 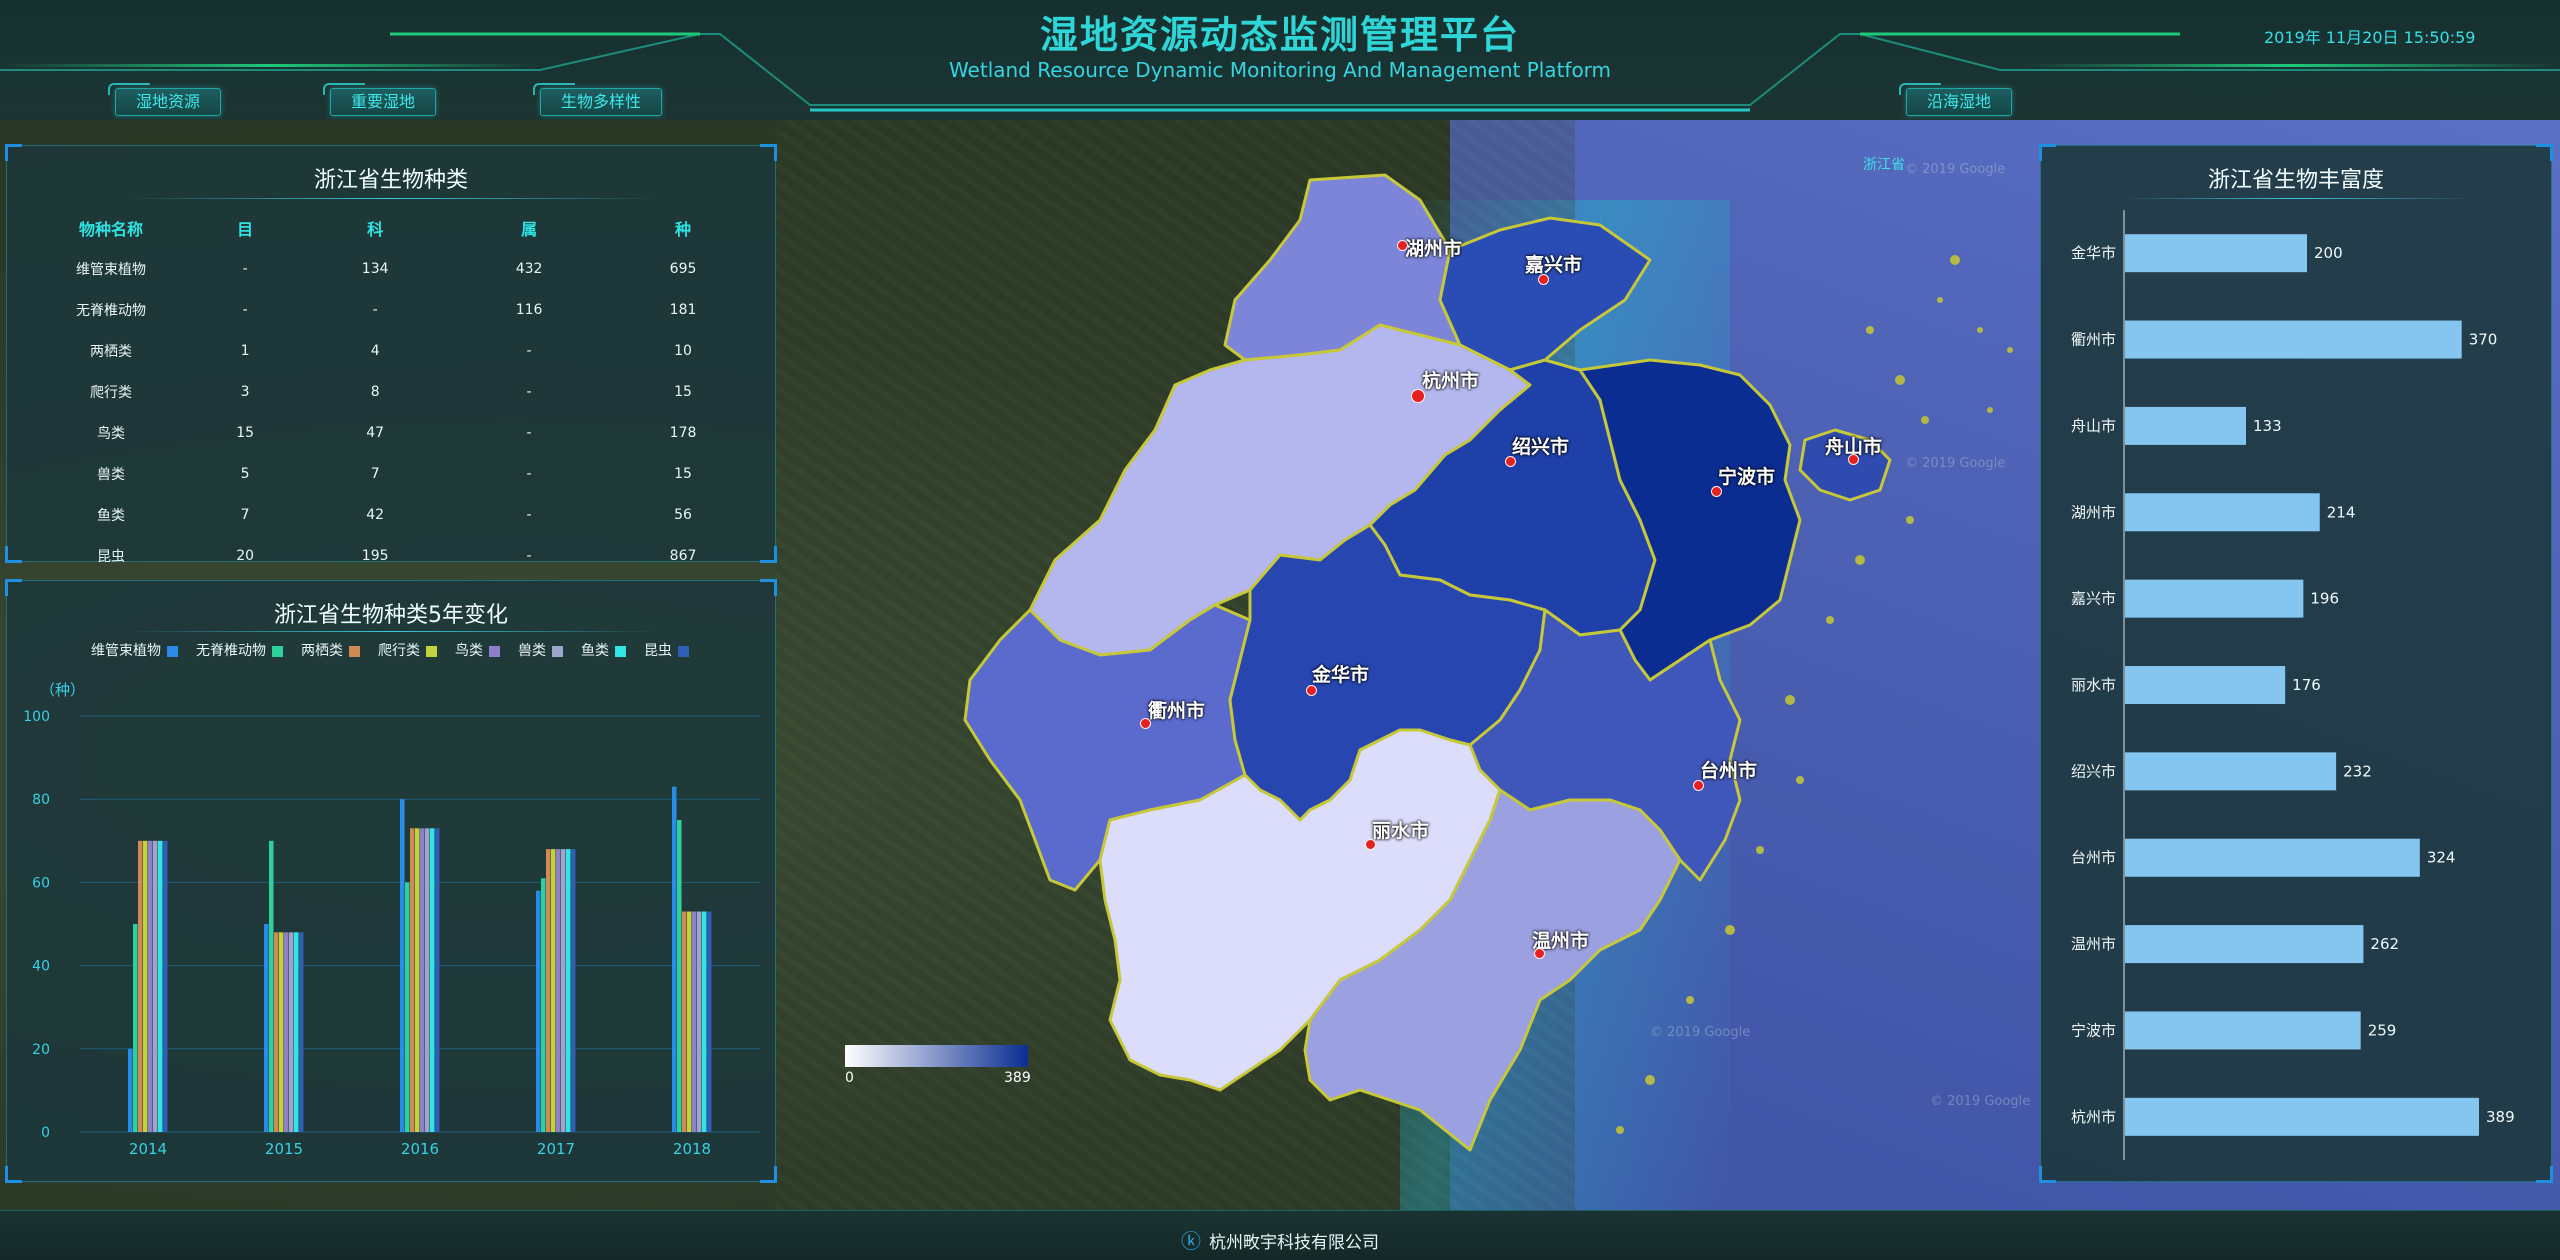 What do you see at coordinates (2216, 253) in the screenshot?
I see `richness-bar-金华市` at bounding box center [2216, 253].